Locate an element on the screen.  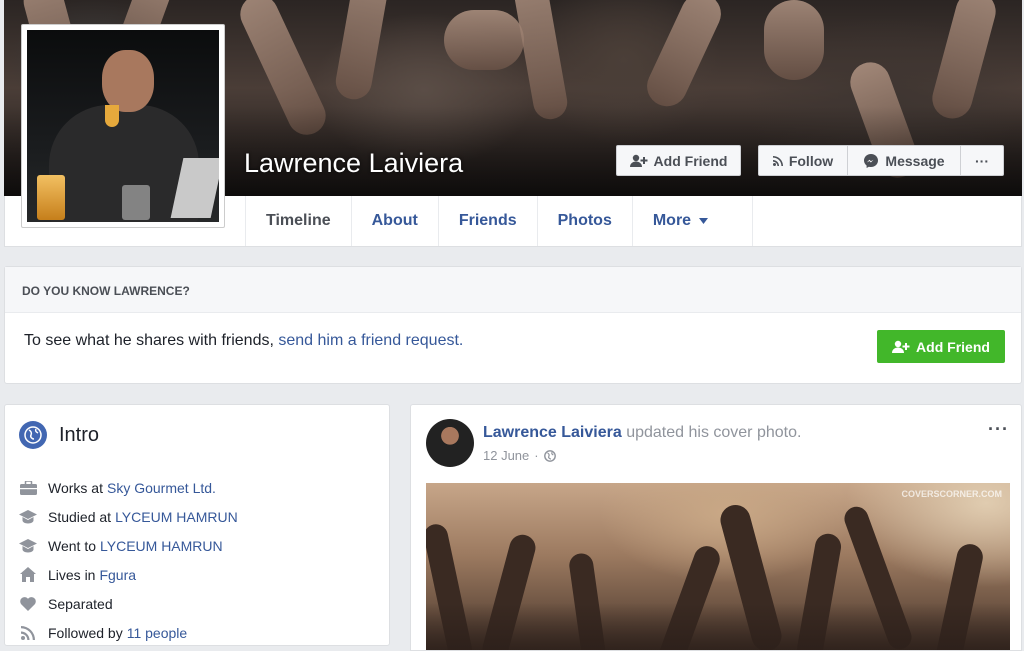
profile-name: Lawrence Laiviera is located at coordinates (353, 163).